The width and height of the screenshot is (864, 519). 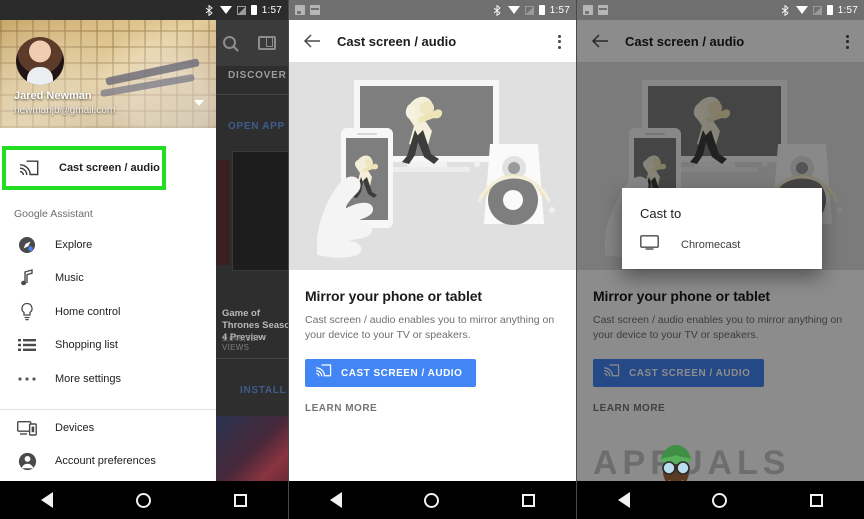 What do you see at coordinates (223, 212) in the screenshot?
I see `adjacent-card-thumb` at bounding box center [223, 212].